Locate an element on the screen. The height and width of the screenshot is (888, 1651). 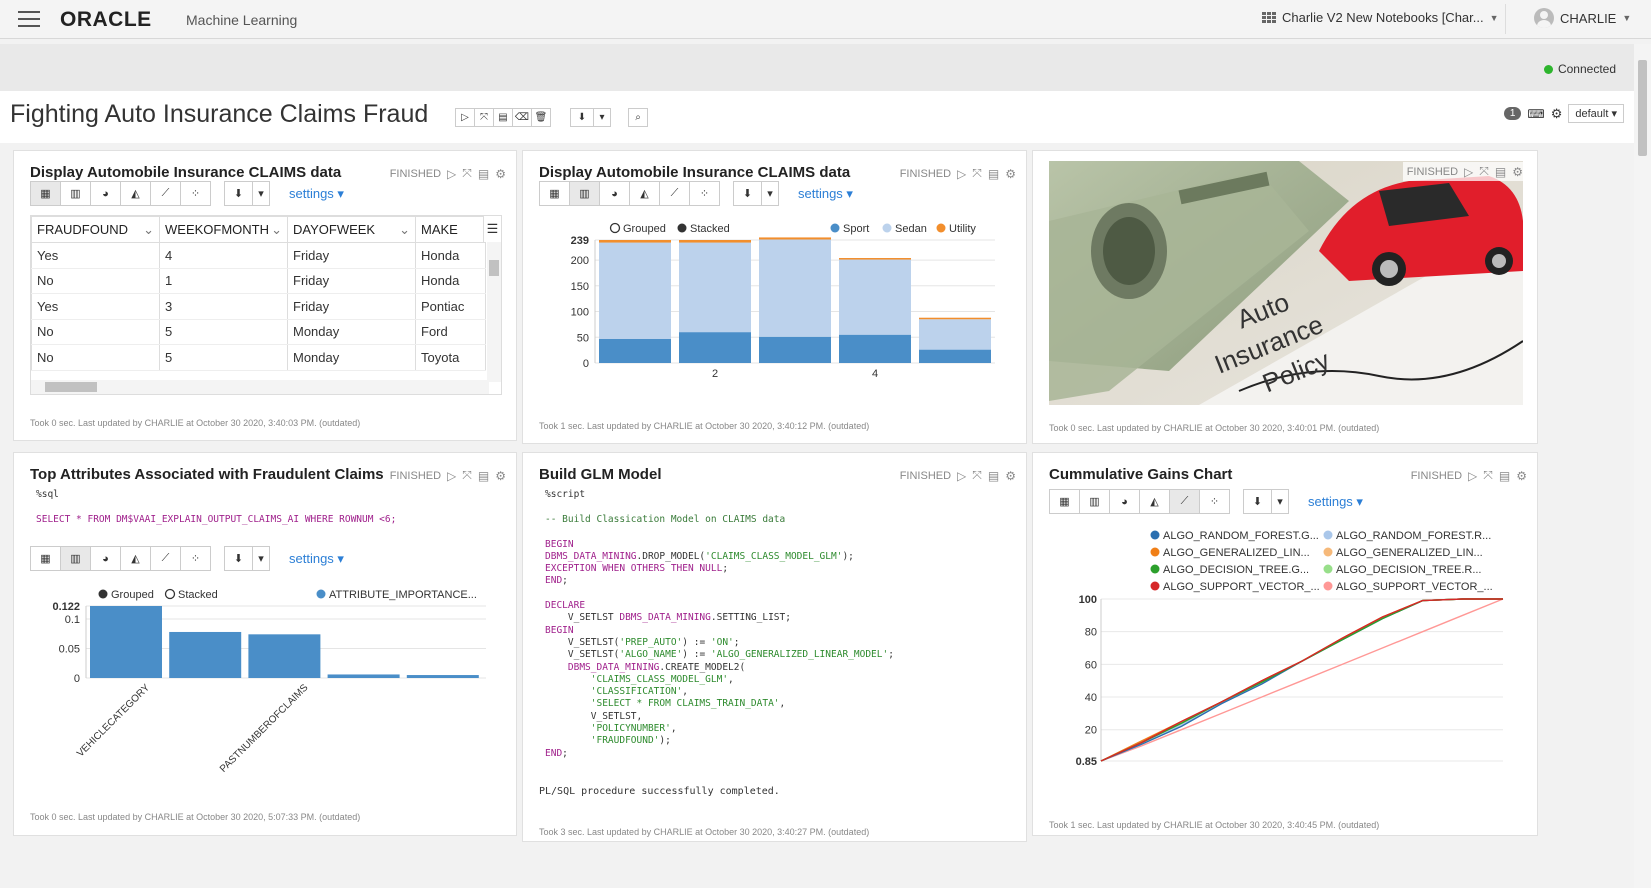
table-row: Yes 3 Friday Pontiac is located at coordinates (258, 306).